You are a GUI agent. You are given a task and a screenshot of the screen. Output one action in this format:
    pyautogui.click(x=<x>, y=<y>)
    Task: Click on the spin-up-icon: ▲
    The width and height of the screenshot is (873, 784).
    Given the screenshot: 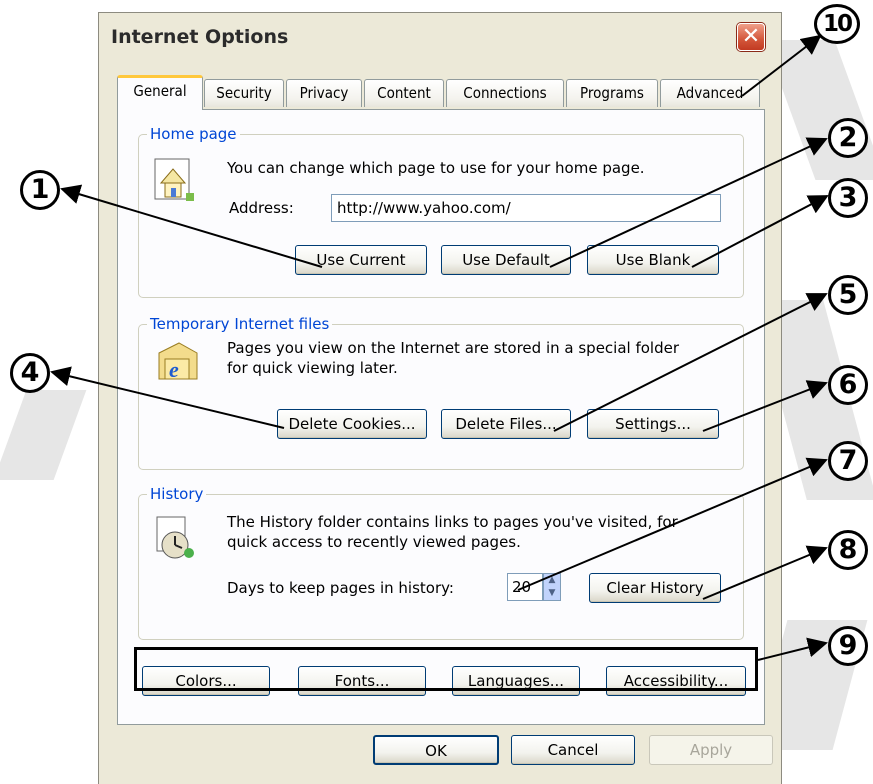 What is the action you would take?
    pyautogui.click(x=552, y=580)
    